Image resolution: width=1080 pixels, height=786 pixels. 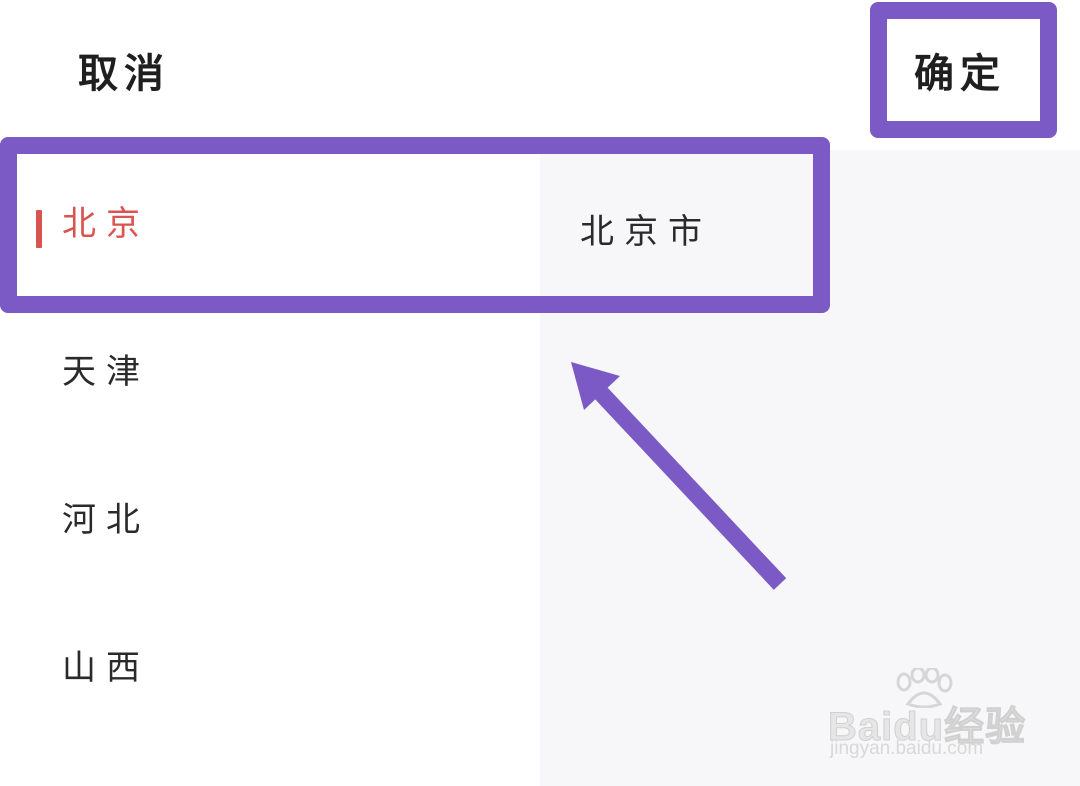 What do you see at coordinates (646, 232) in the screenshot?
I see `city-label: 北京市` at bounding box center [646, 232].